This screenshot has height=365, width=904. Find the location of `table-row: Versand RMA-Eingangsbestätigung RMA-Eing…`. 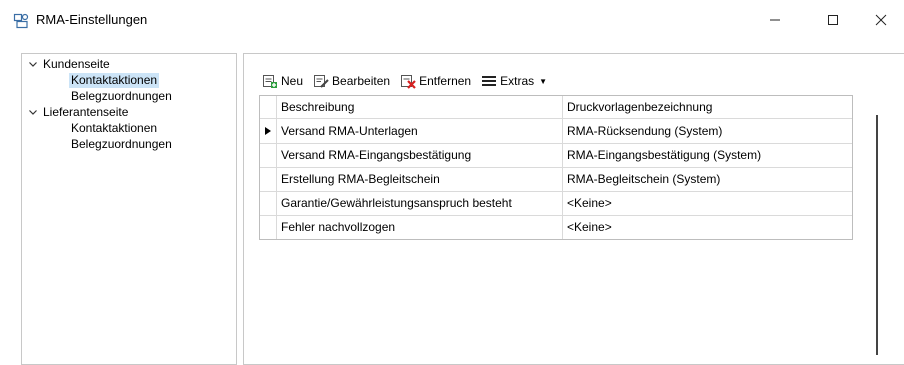

table-row: Versand RMA-Eingangsbestätigung RMA-Eing… is located at coordinates (556, 155).